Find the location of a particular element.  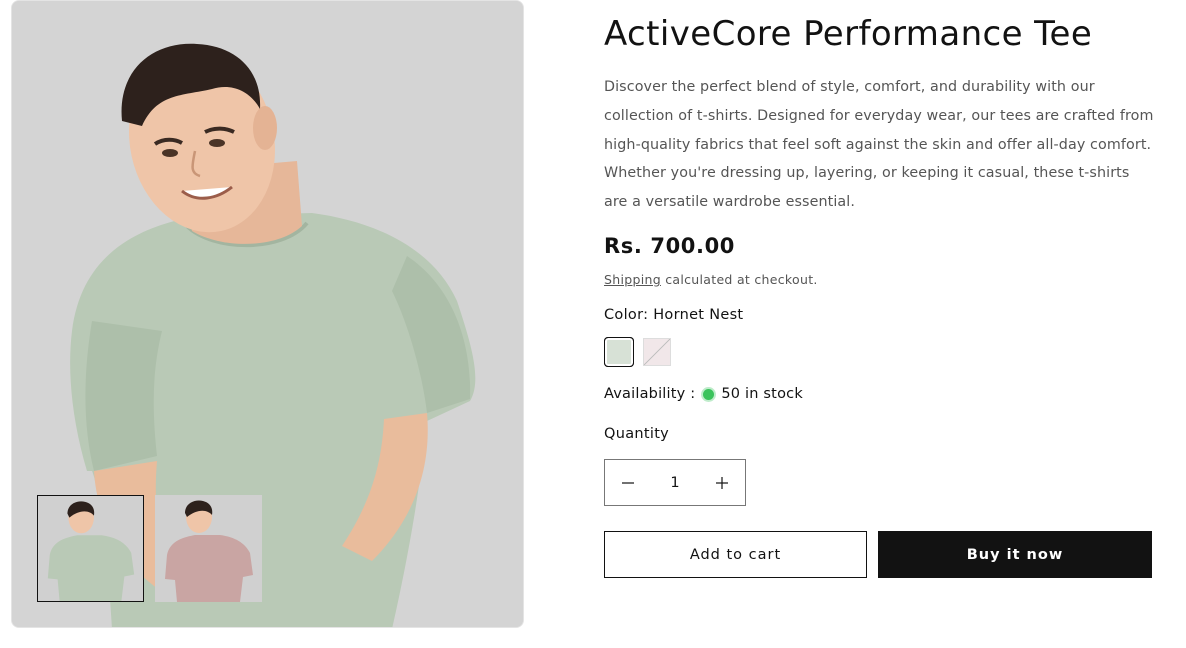

pink-thumbnail-image is located at coordinates (208, 548).